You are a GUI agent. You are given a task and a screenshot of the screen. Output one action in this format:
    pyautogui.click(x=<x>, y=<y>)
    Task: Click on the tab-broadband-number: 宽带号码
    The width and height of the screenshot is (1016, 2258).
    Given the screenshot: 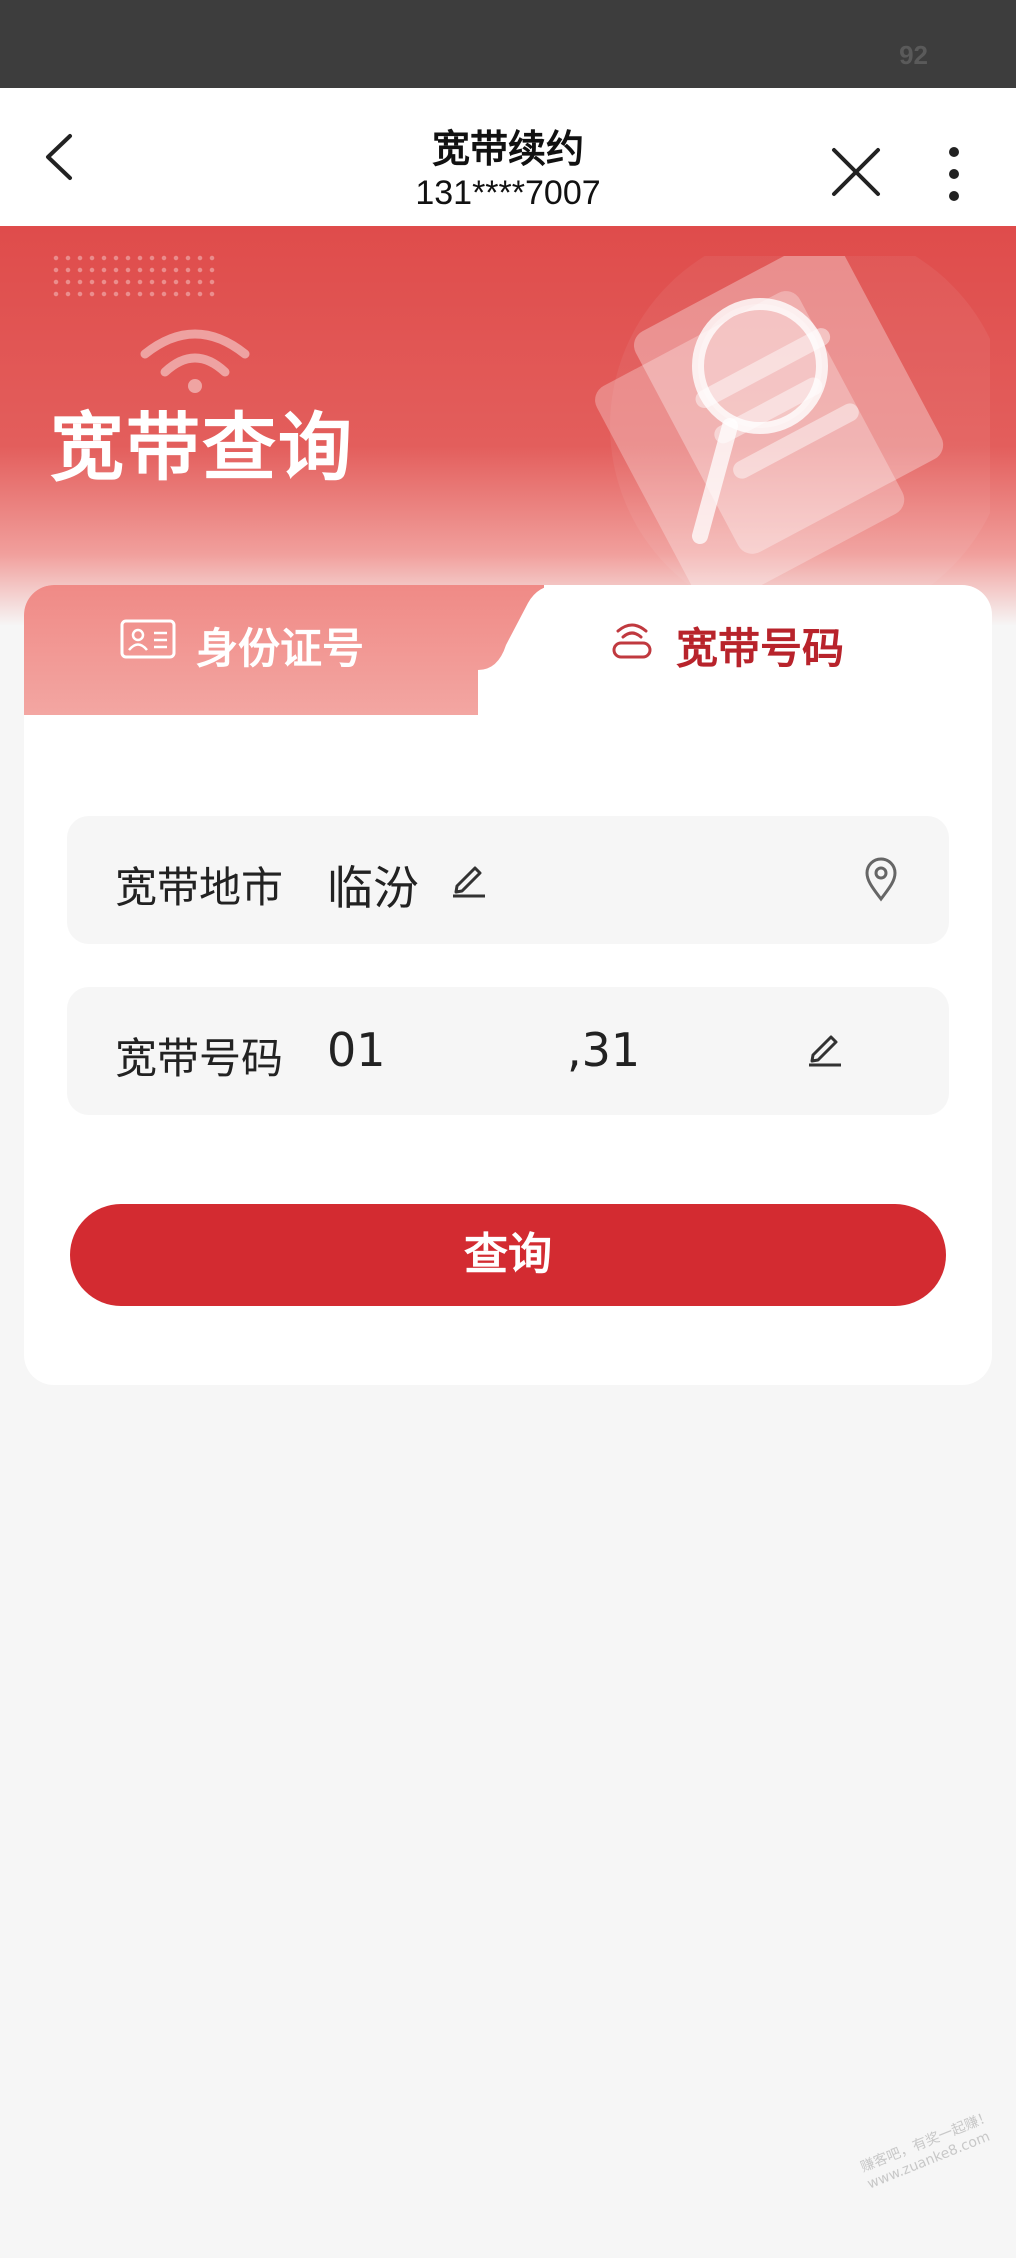 What is the action you would take?
    pyautogui.click(x=746, y=640)
    